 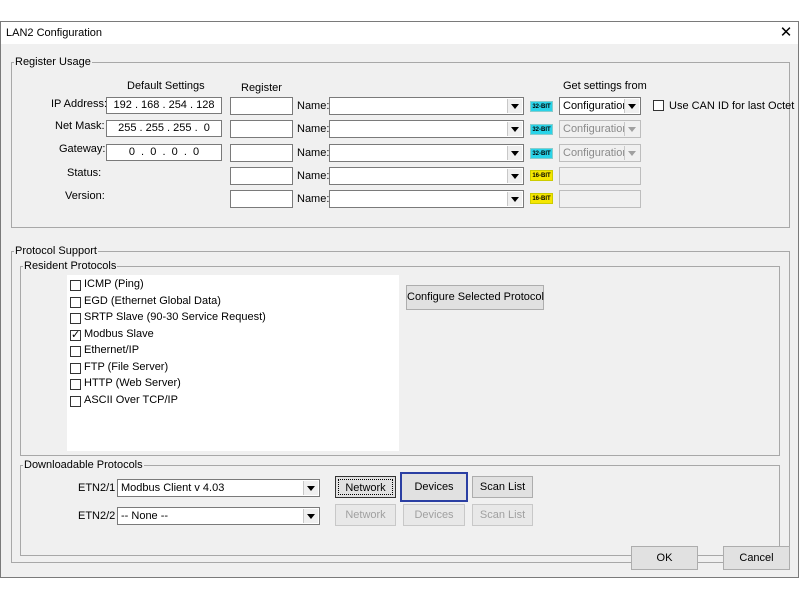 I want to click on resident-protocols-legend: Resident Protocols, so click(x=70, y=266).